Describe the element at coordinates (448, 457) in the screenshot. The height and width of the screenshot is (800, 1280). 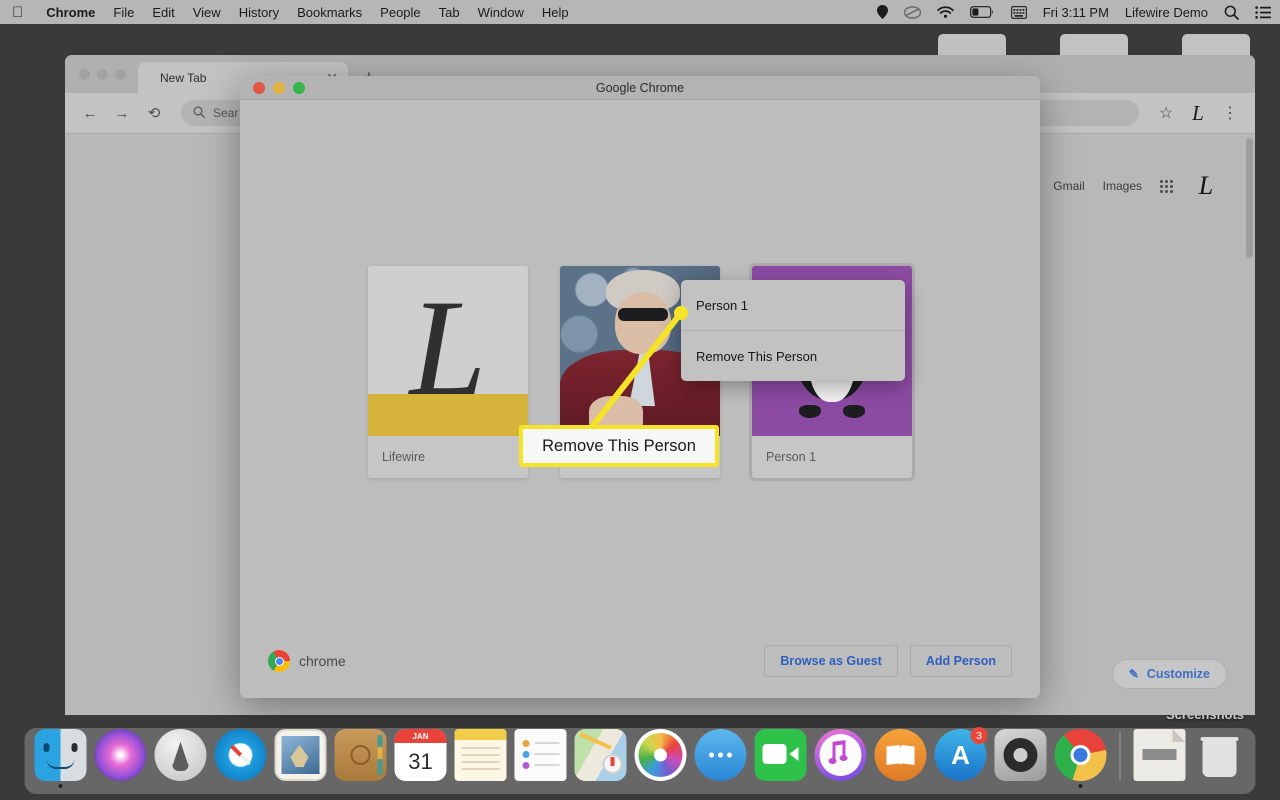
I see `profile-name: Lifewire` at that location.